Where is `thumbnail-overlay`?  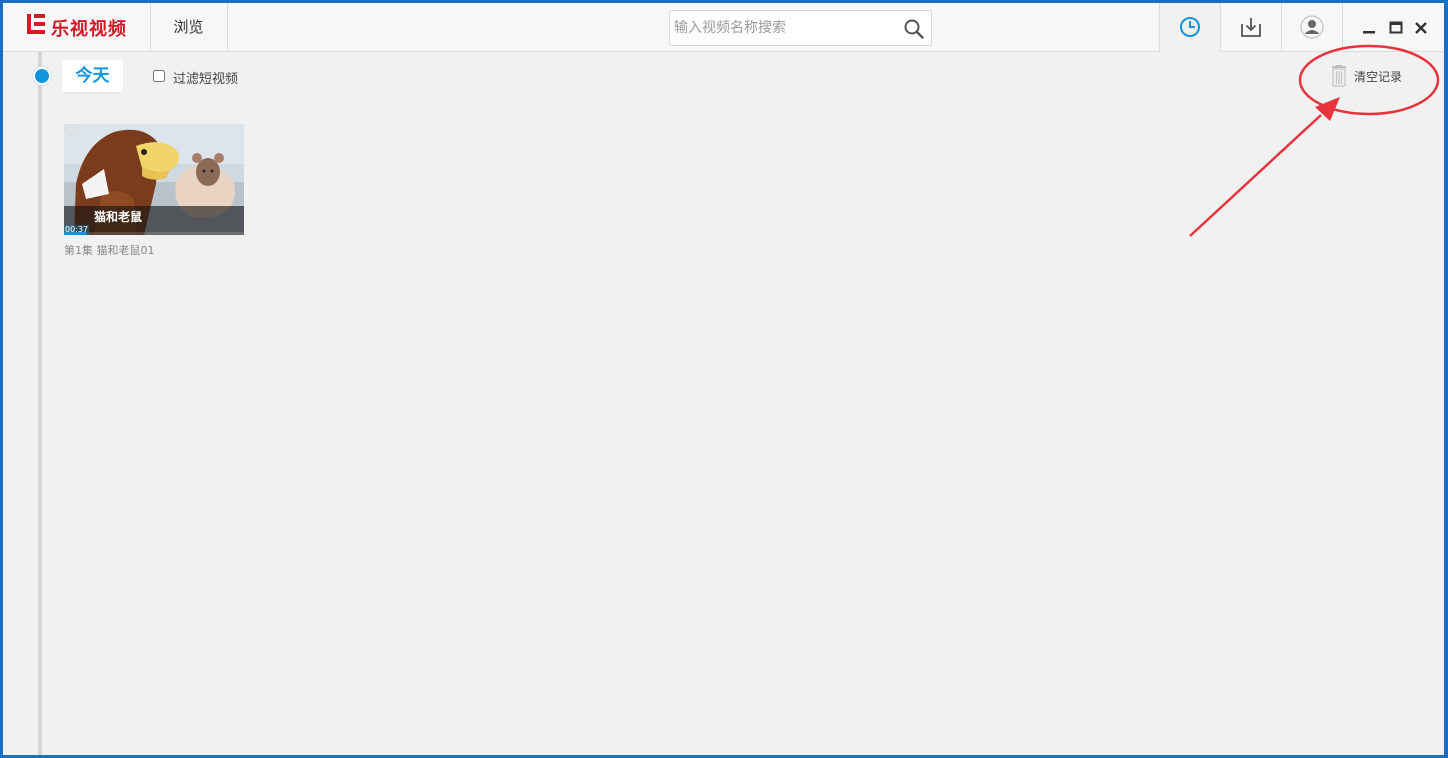 thumbnail-overlay is located at coordinates (154, 220).